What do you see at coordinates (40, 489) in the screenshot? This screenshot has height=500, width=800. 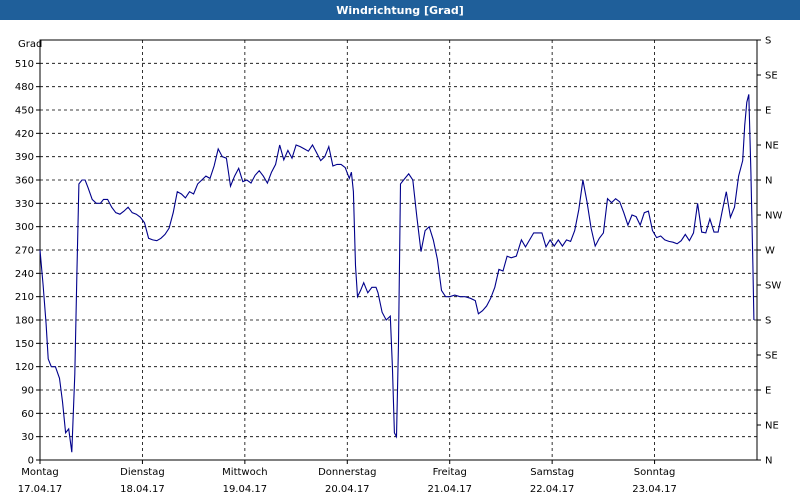 I see `x-tick-date-label: 17.04.17` at bounding box center [40, 489].